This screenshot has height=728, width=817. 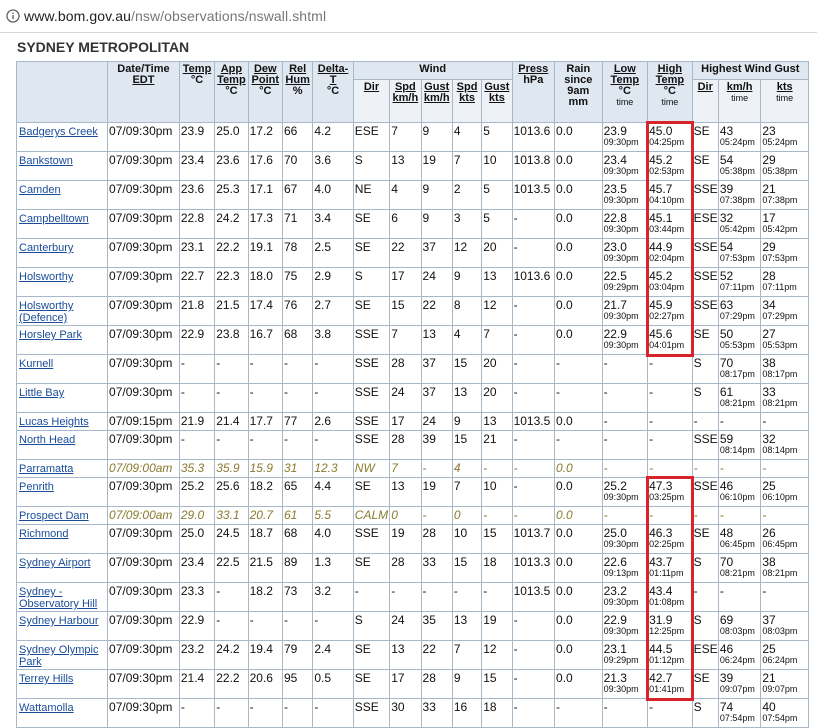 I want to click on cell-gustk: 10, so click(x=497, y=166).